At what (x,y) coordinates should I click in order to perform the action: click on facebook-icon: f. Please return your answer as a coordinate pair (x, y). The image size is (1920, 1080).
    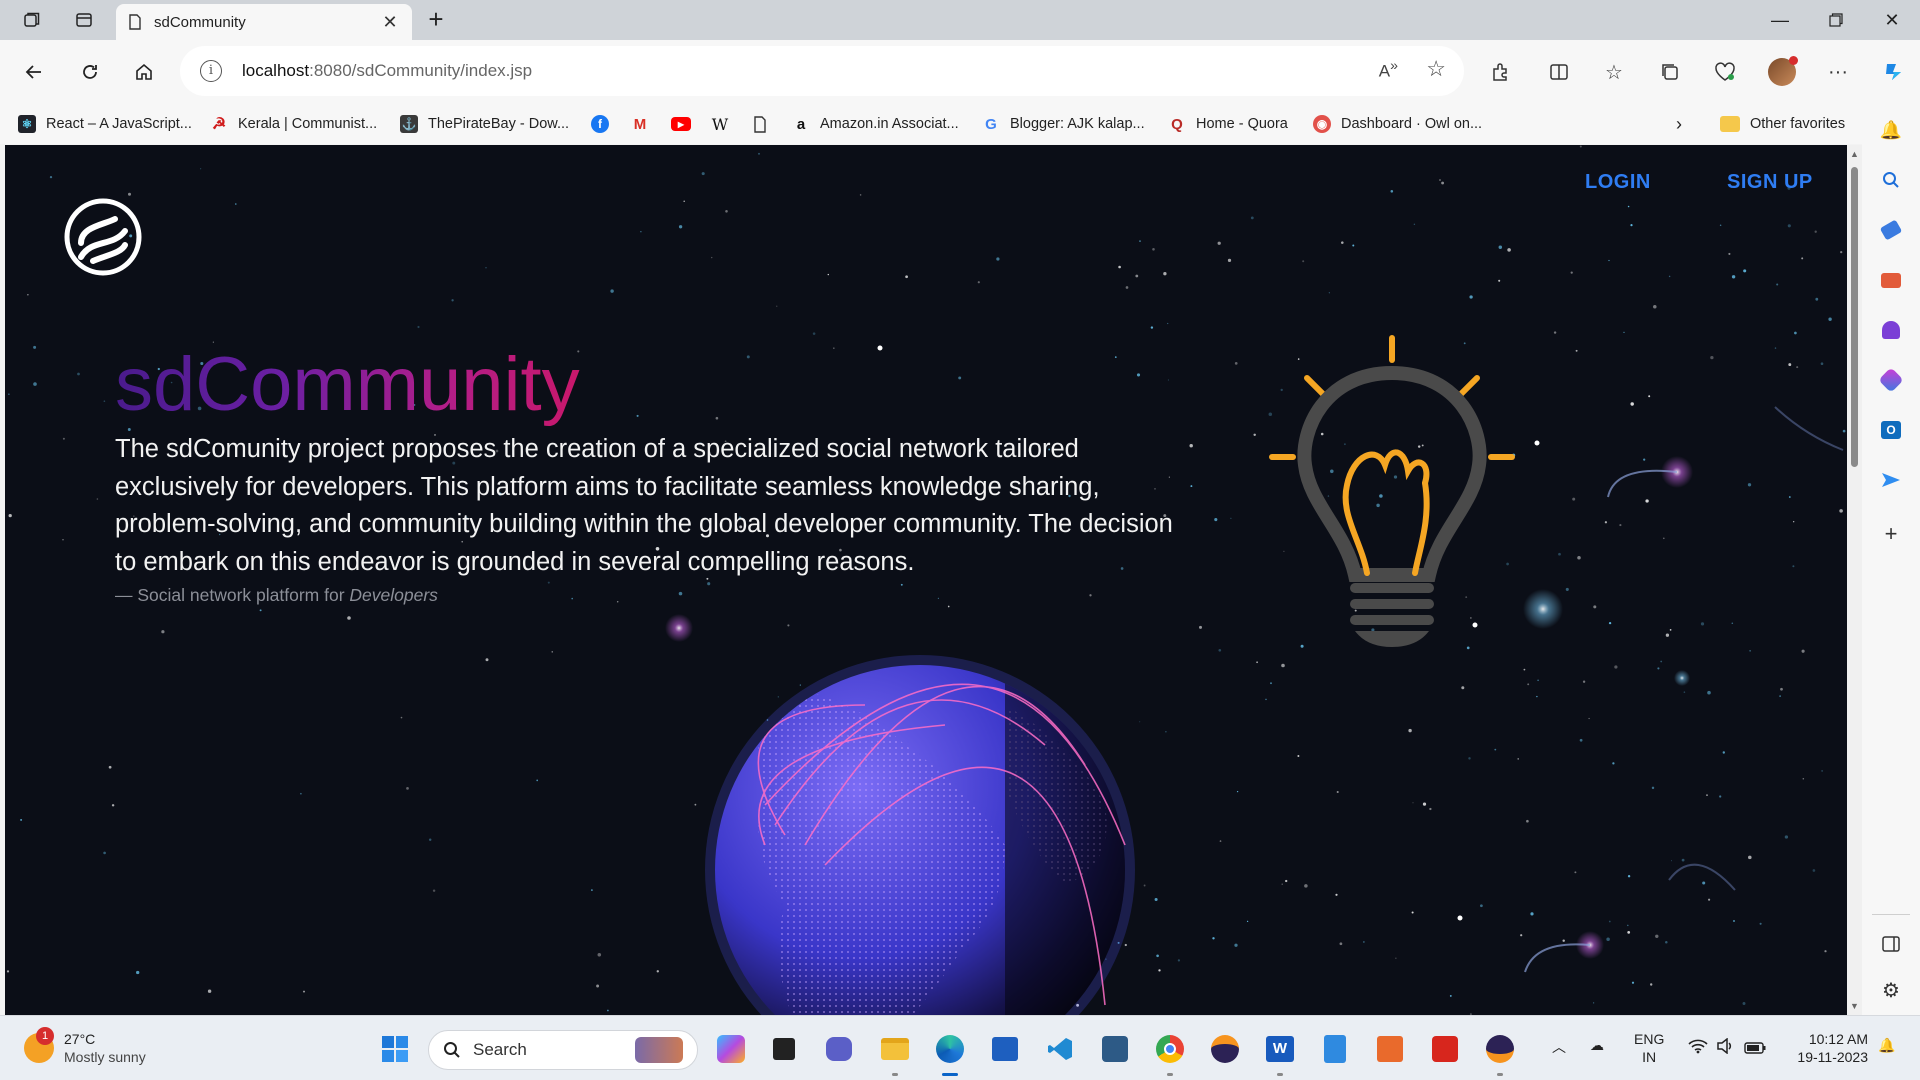
    Looking at the image, I should click on (600, 124).